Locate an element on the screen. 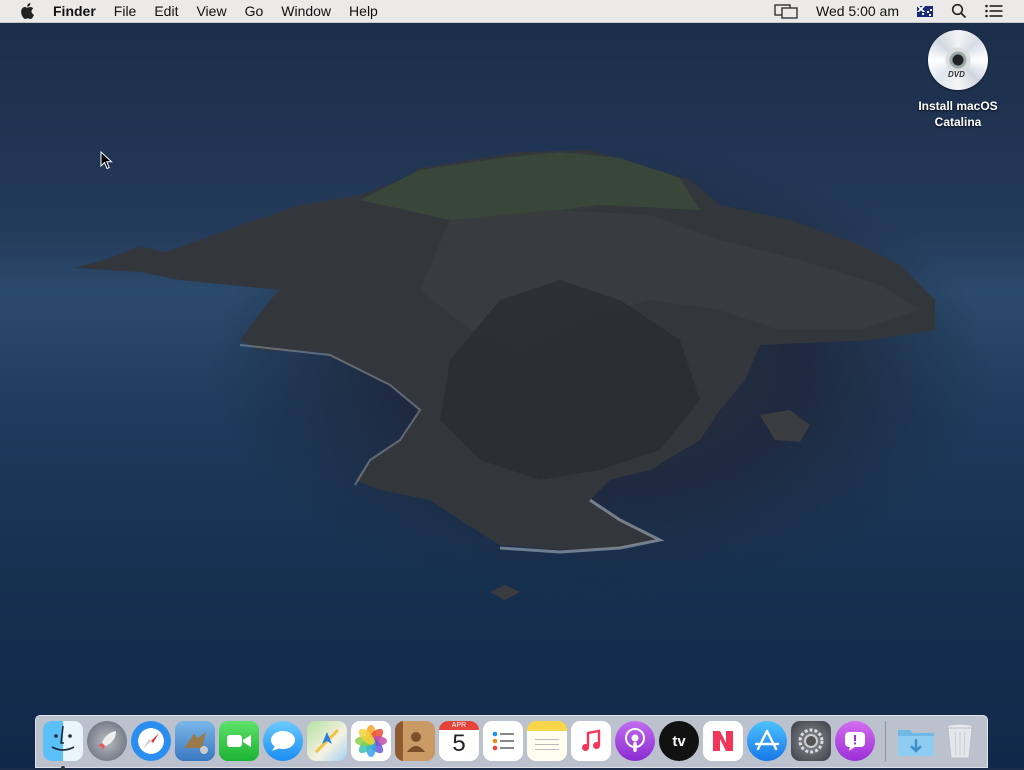  launchpad-icon is located at coordinates (107, 740).